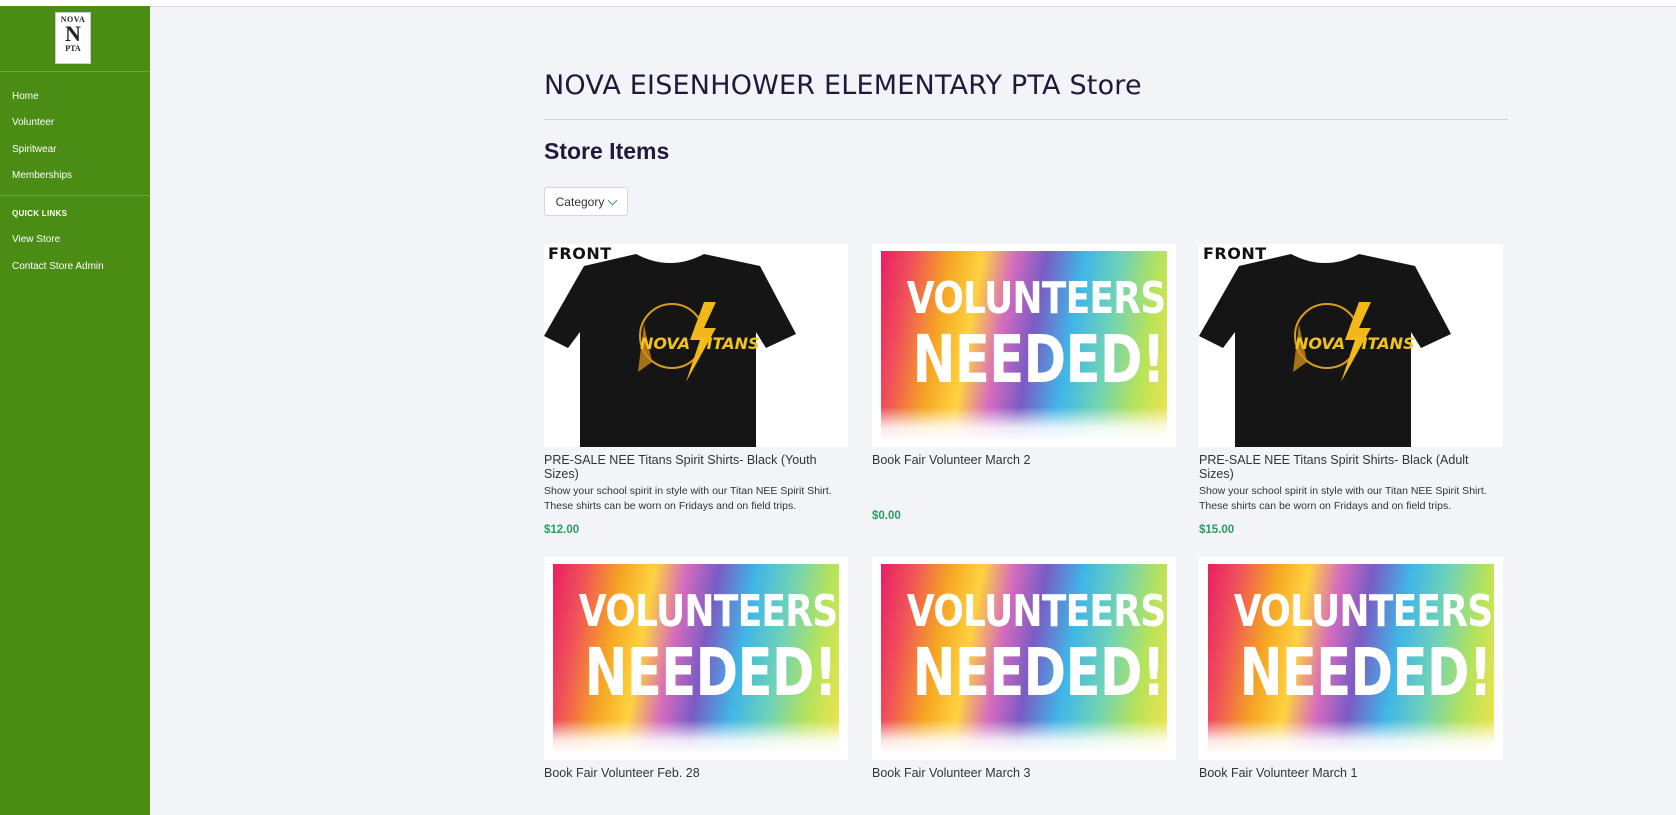 The image size is (1676, 815). What do you see at coordinates (34, 149) in the screenshot?
I see `sidebar-item-spiritwear: Spiritwear` at bounding box center [34, 149].